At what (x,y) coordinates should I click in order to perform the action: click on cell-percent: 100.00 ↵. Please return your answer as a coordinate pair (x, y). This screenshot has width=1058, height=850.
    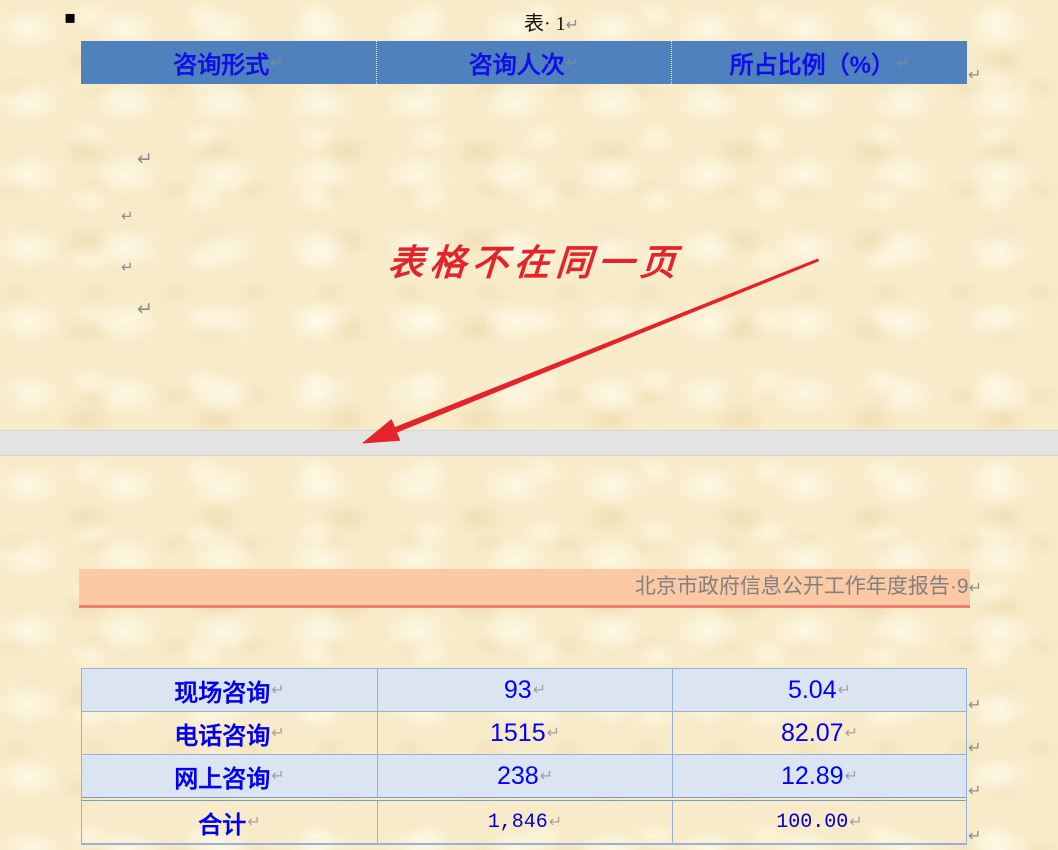
    Looking at the image, I should click on (819, 822).